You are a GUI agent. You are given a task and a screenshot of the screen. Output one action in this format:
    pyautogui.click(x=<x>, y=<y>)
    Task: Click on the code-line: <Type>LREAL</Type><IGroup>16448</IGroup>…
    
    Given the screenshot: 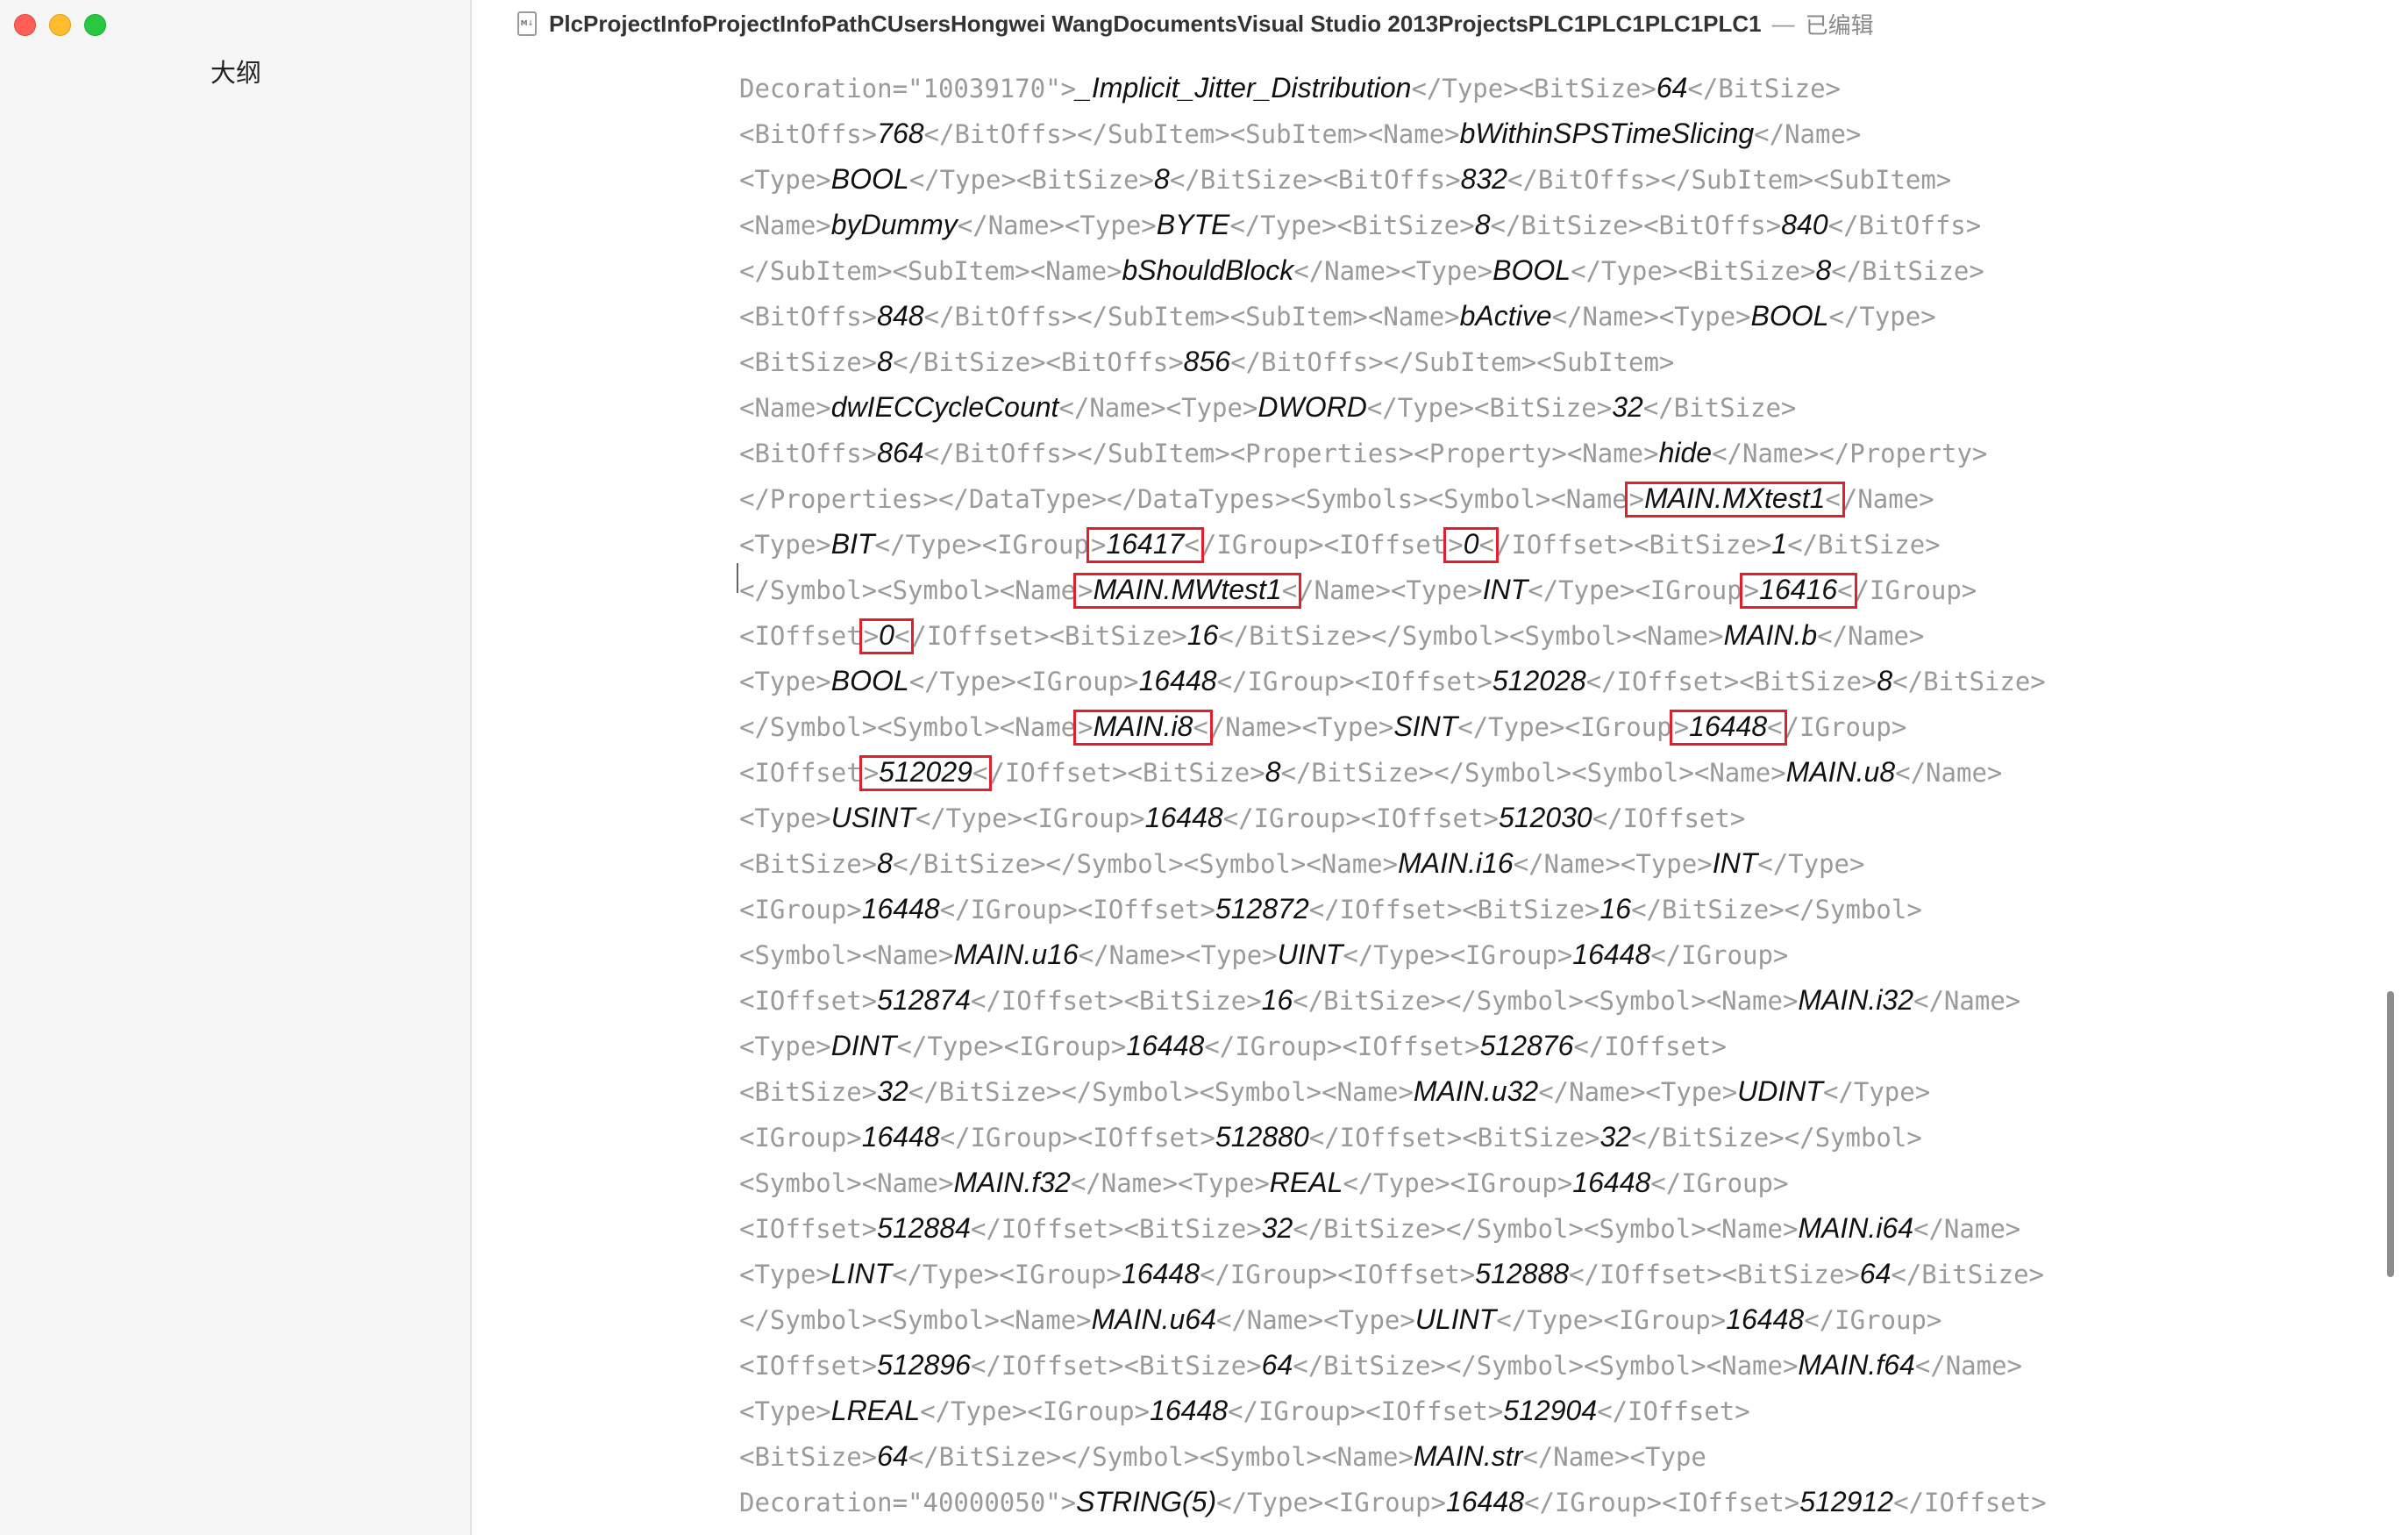 What is the action you would take?
    pyautogui.click(x=1393, y=1410)
    